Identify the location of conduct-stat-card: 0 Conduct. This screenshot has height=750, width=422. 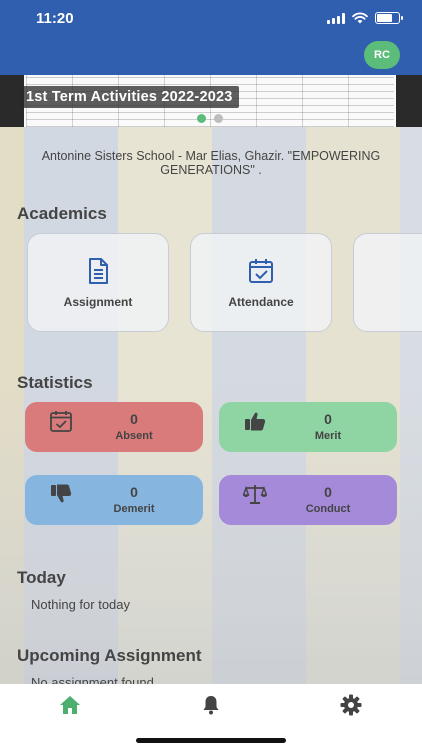
(308, 500).